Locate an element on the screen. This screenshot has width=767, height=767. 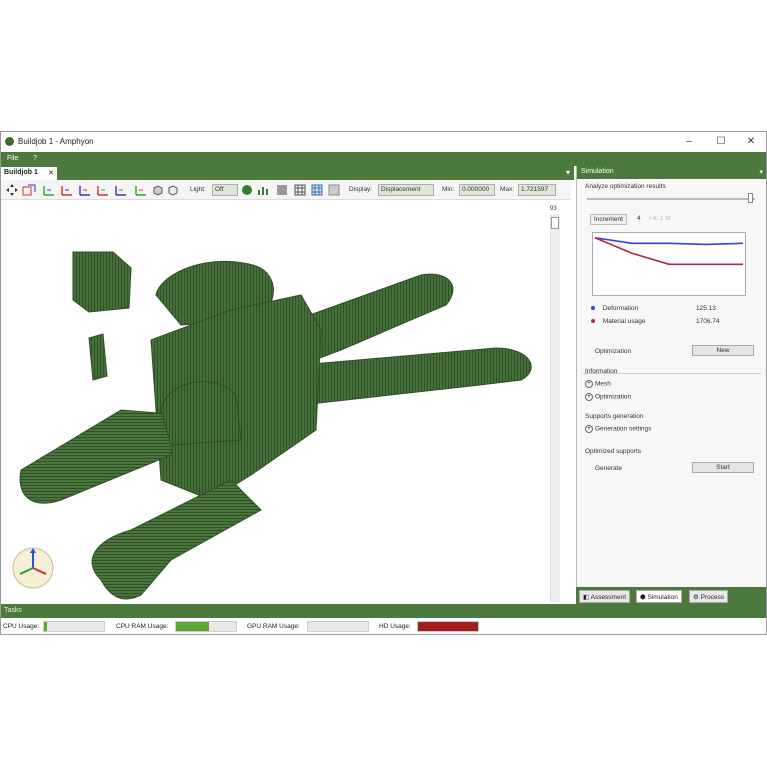
generation-settings-label: Generation settings is located at coordinates (623, 429).